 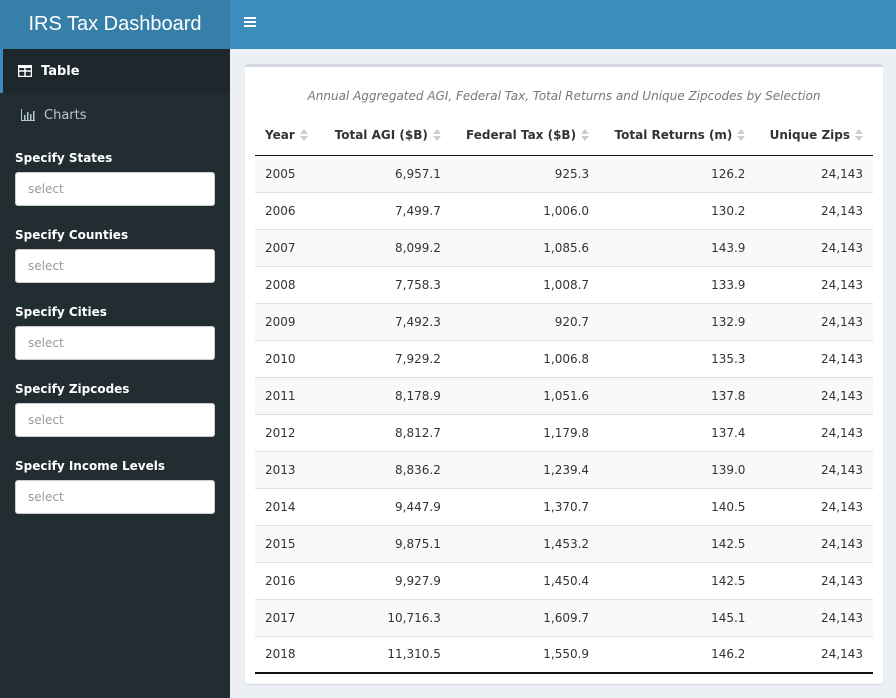 I want to click on zipcodes-select, so click(x=115, y=420).